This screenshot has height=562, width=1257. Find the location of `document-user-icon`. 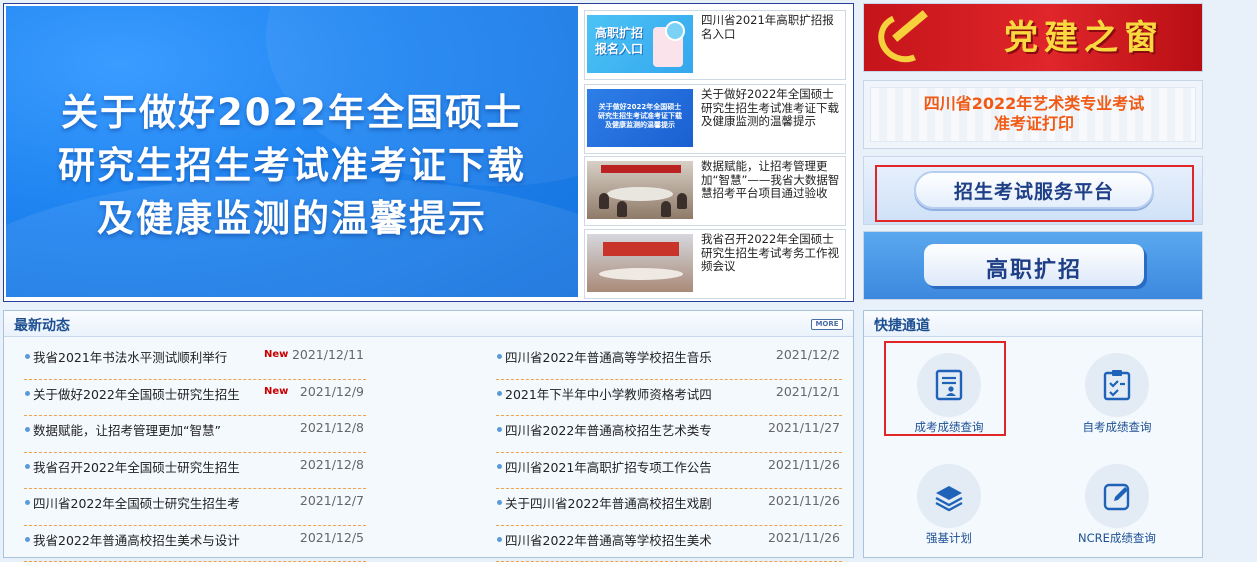

document-user-icon is located at coordinates (949, 385).